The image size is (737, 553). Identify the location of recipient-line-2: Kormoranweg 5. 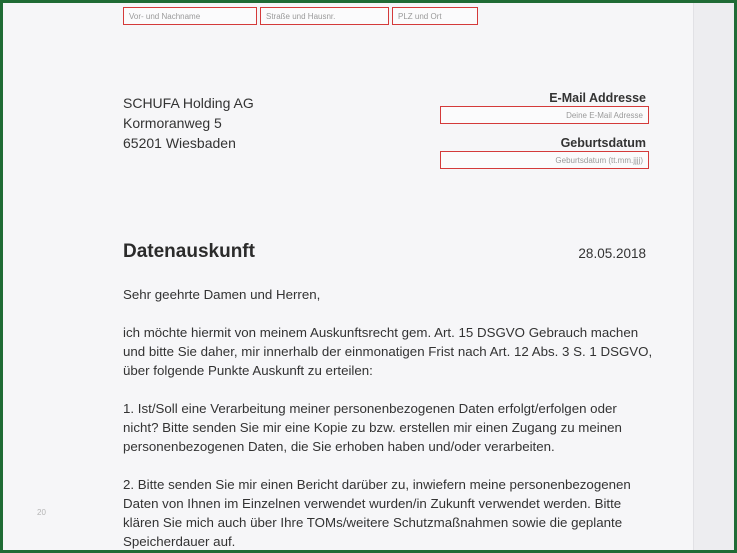
(172, 123).